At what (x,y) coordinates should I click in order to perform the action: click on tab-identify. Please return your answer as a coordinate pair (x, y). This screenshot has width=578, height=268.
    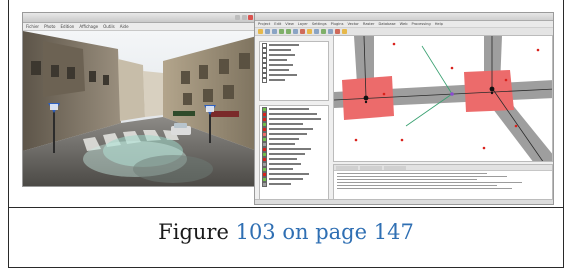
    Looking at the image, I should click on (371, 167).